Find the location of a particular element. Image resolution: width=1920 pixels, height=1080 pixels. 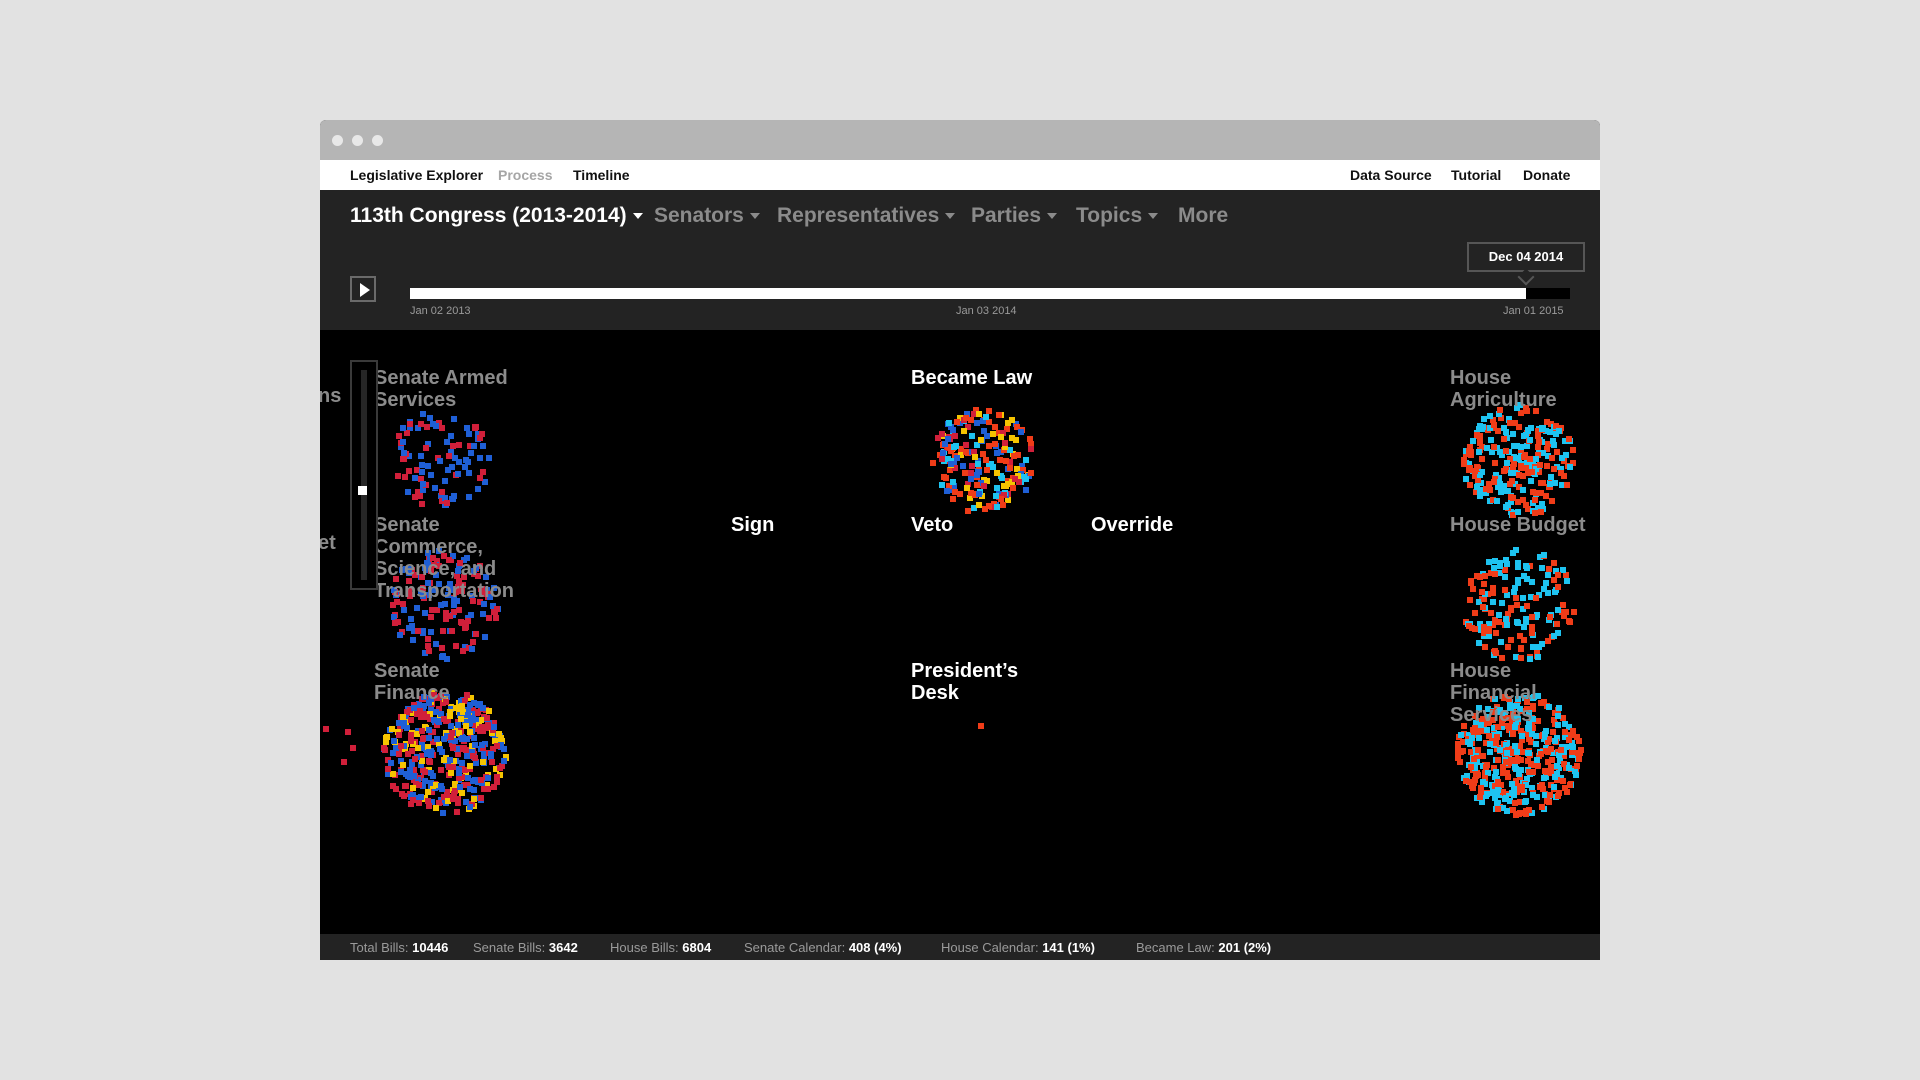

timeline-slider is located at coordinates (990, 293).